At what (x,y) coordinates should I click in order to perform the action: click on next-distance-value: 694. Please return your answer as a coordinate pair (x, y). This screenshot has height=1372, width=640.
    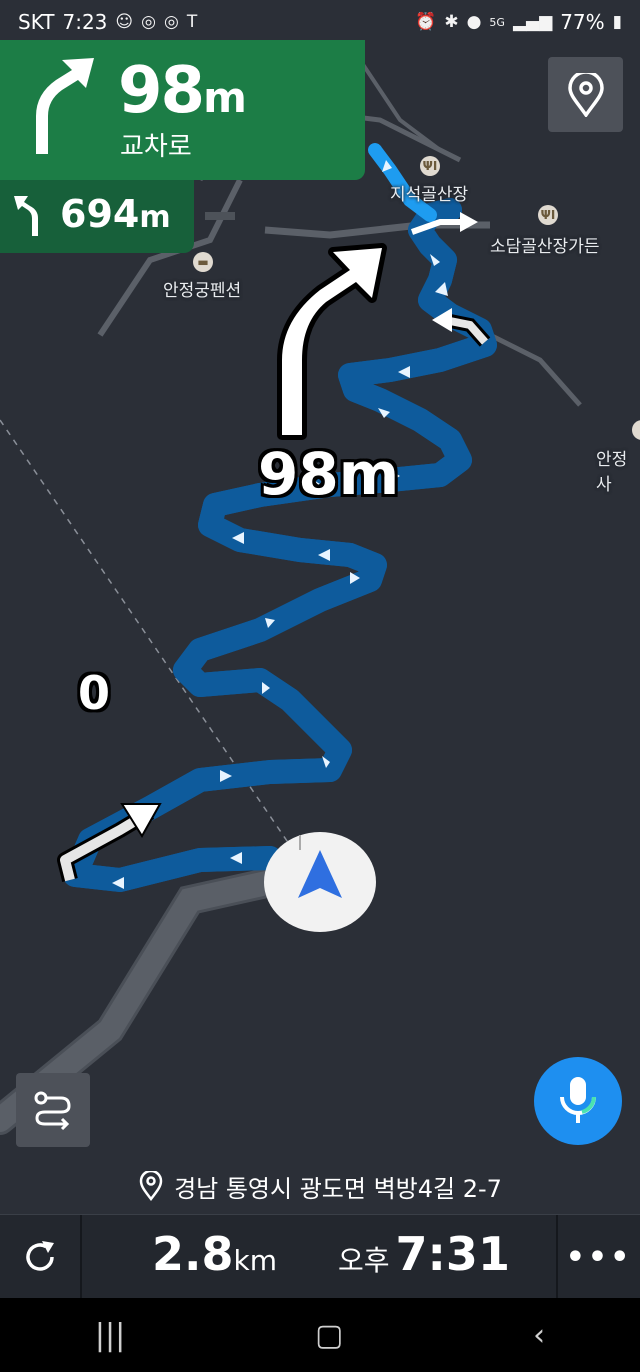
    Looking at the image, I should click on (100, 214).